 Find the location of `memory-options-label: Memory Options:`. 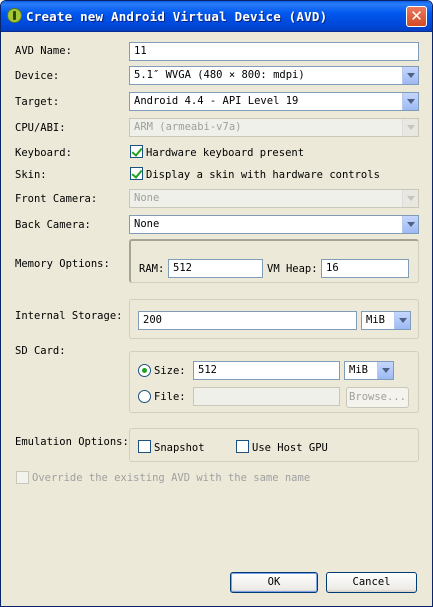

memory-options-label: Memory Options: is located at coordinates (62, 264).